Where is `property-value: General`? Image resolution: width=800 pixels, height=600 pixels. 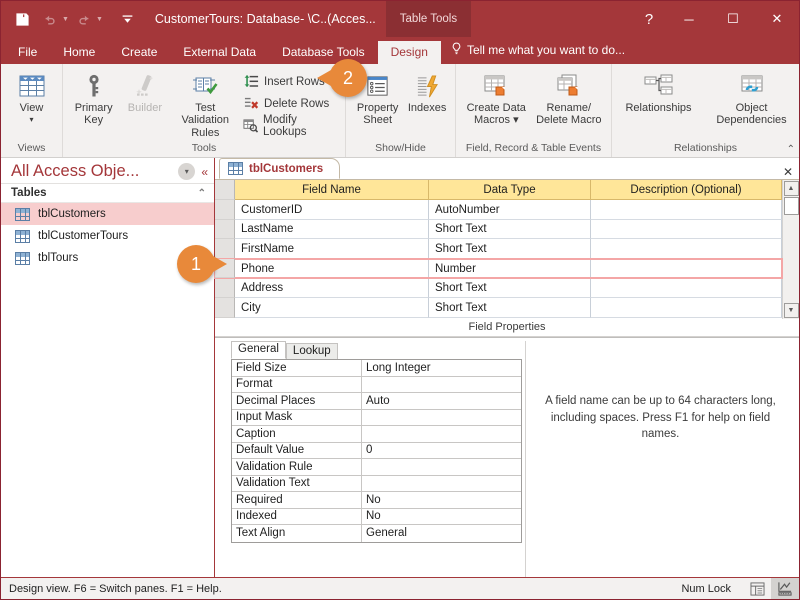
property-value: General is located at coordinates (441, 533).